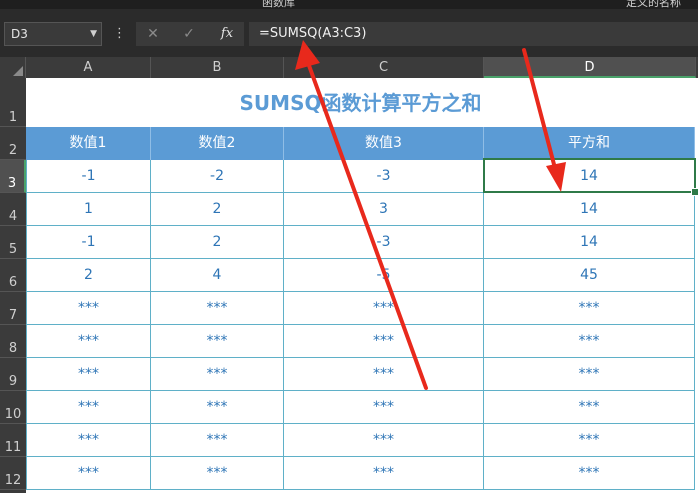  I want to click on cell-c9: ***, so click(384, 374).